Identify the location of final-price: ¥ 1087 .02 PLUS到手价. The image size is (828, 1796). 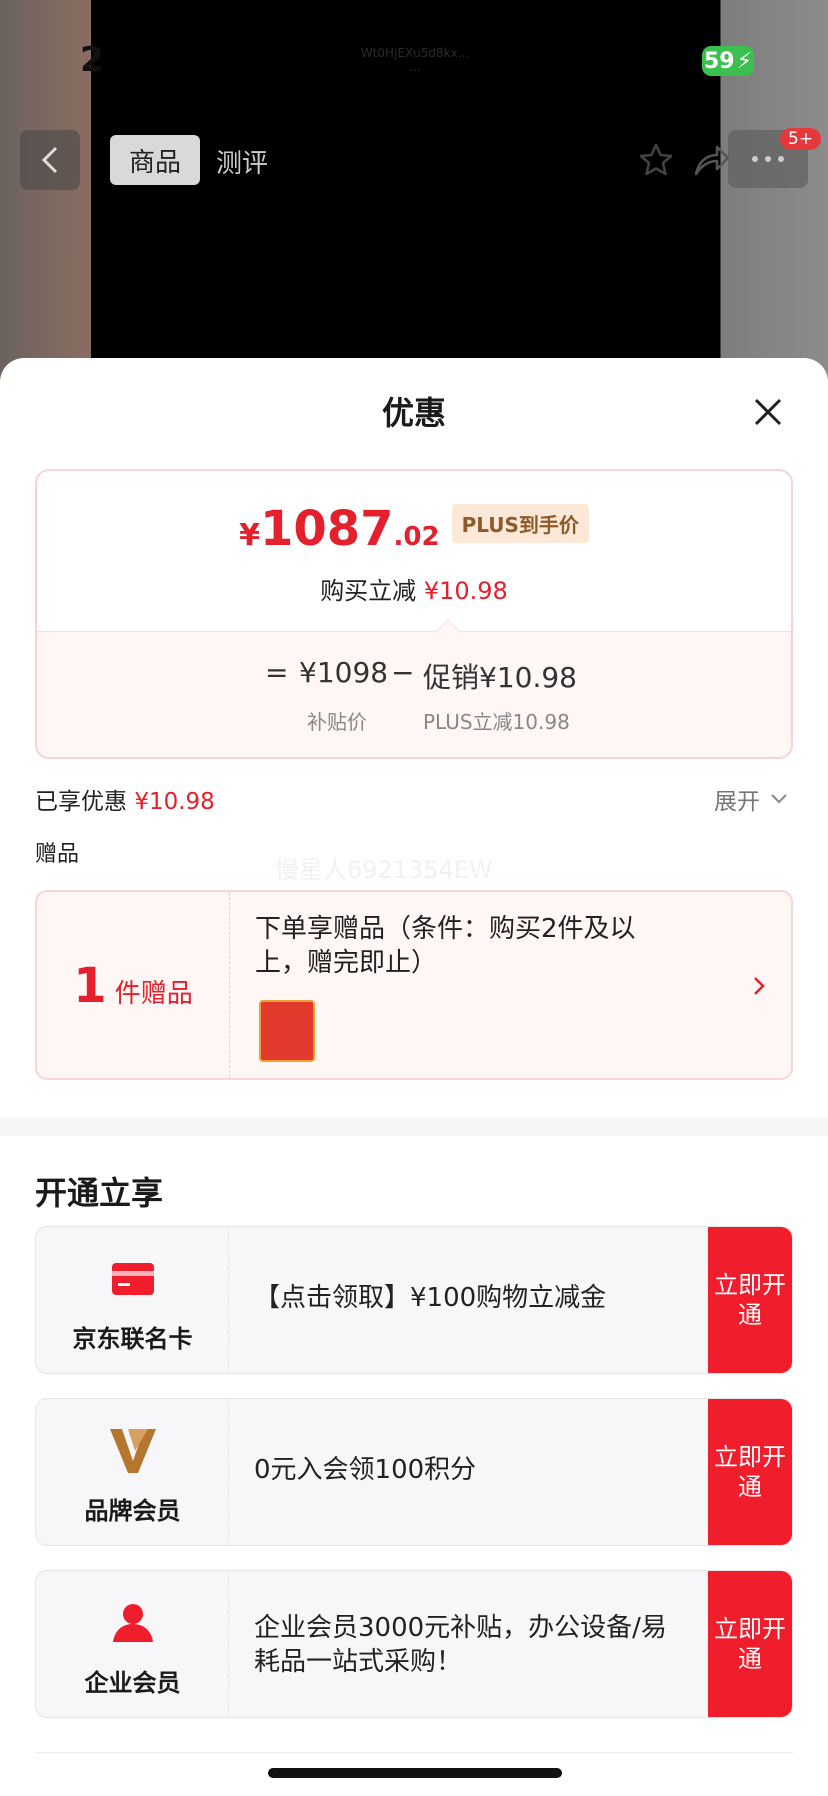
(414, 529).